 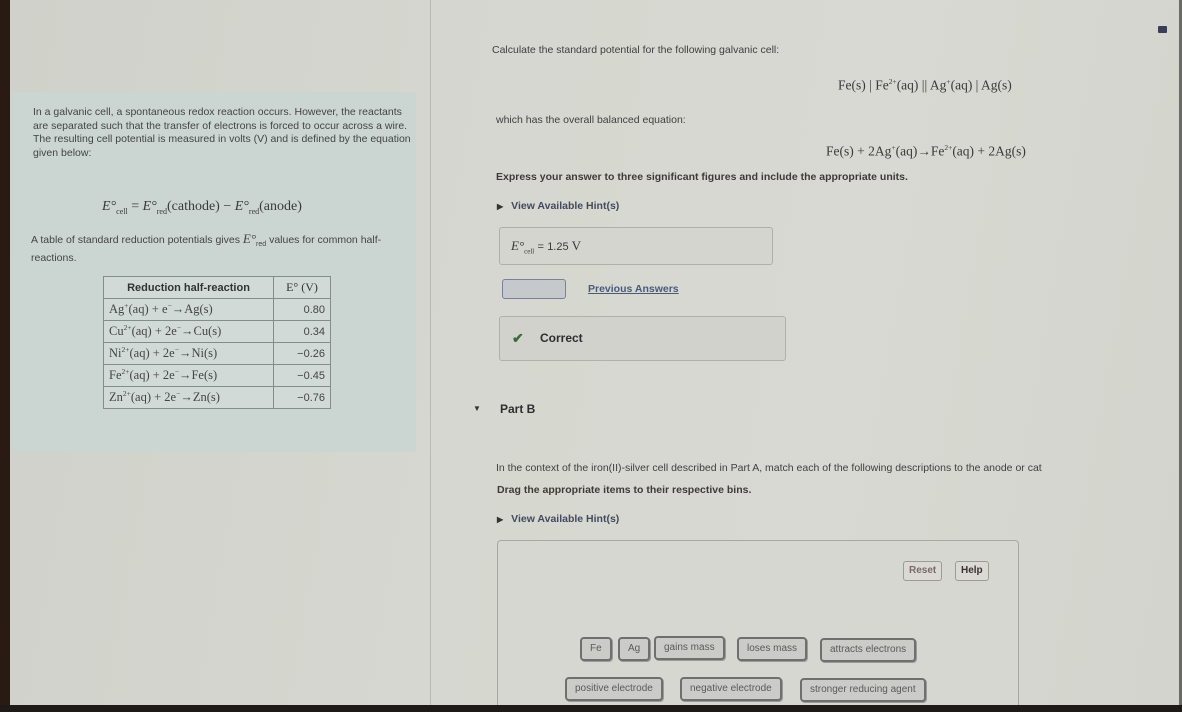 What do you see at coordinates (558, 247) in the screenshot?
I see `answer-value: 1.25` at bounding box center [558, 247].